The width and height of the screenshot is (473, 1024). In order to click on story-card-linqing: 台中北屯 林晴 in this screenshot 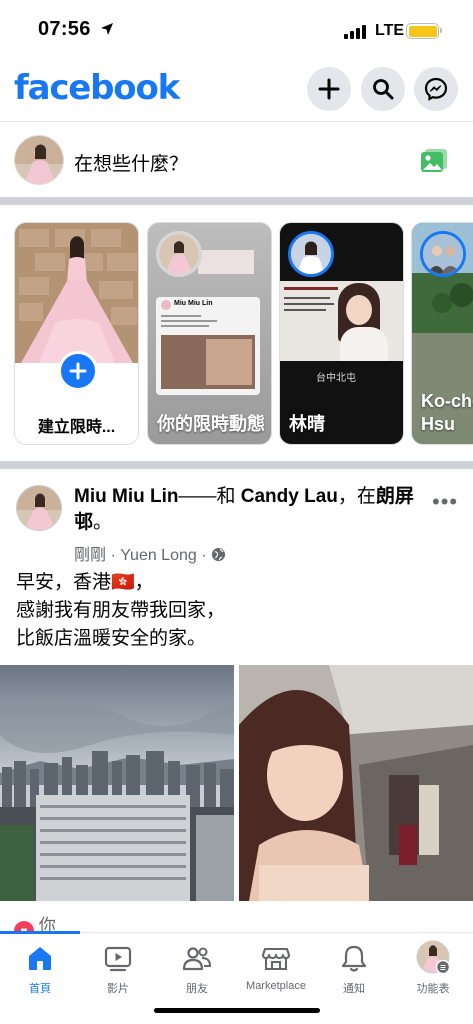, I will do `click(341, 333)`.